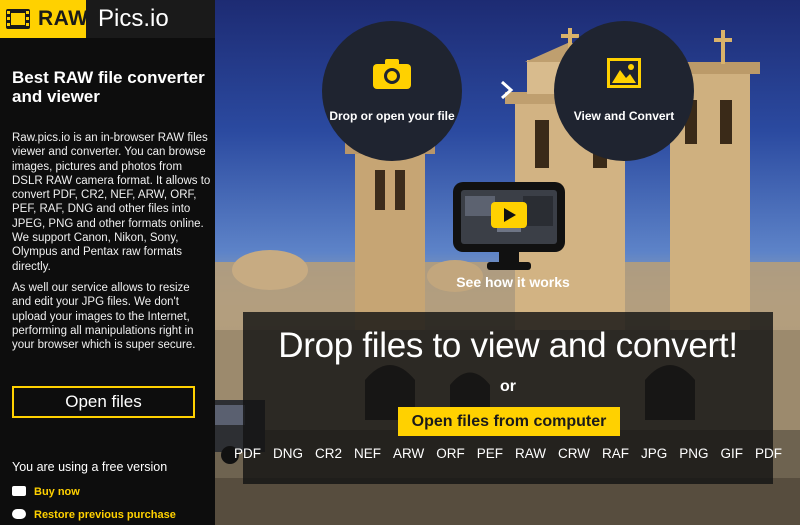  What do you see at coordinates (490, 453) in the screenshot?
I see `format-label: PEF` at bounding box center [490, 453].